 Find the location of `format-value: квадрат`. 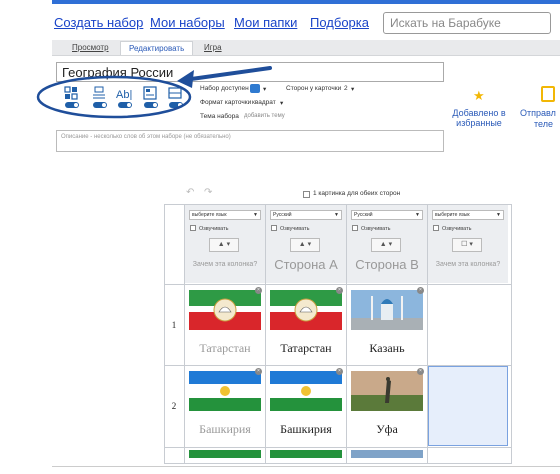

format-value: квадрат is located at coordinates (264, 102).